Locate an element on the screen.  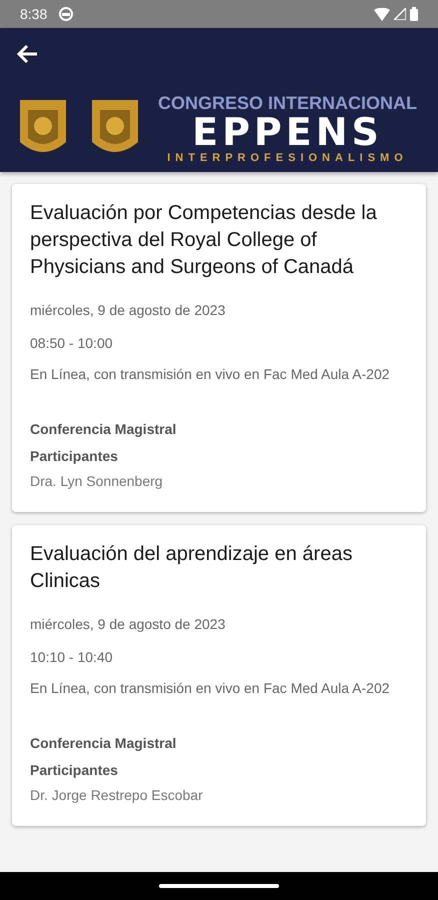
battery-icon is located at coordinates (414, 14).